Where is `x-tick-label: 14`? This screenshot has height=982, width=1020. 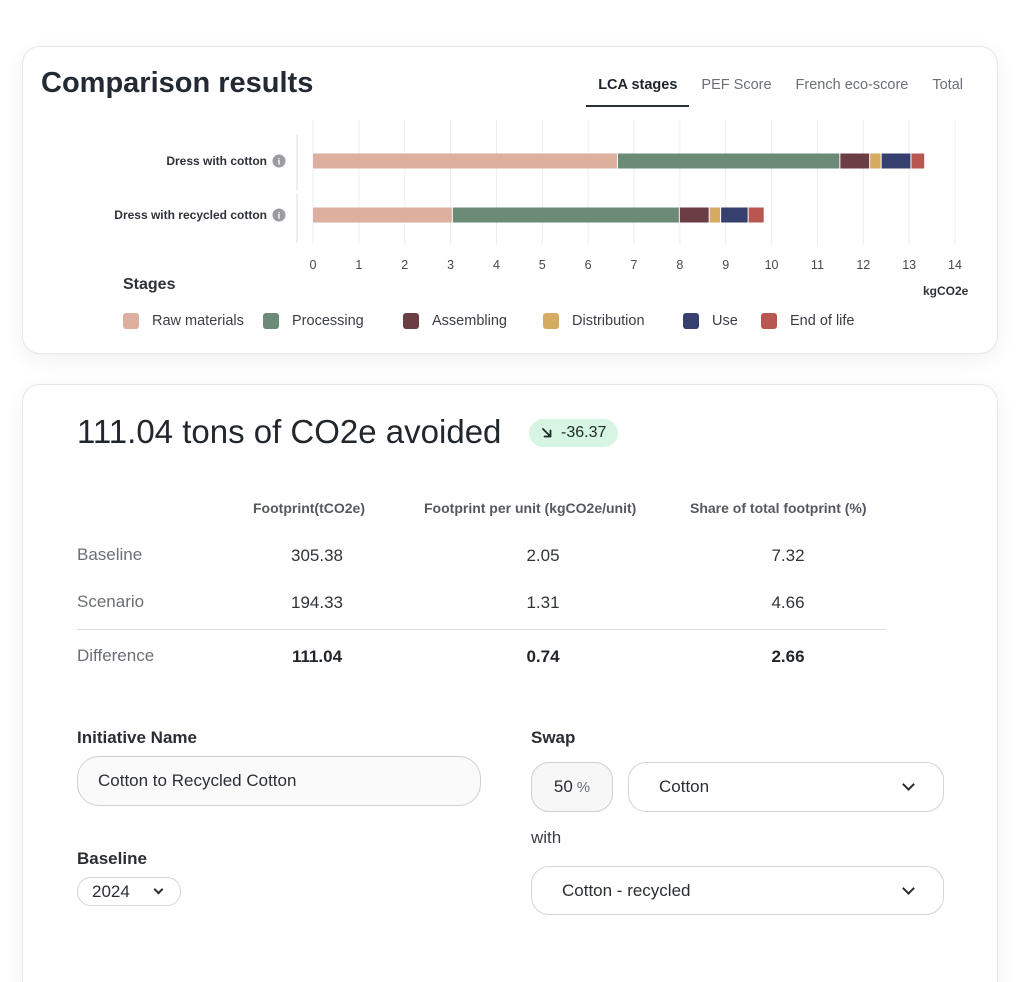
x-tick-label: 14 is located at coordinates (955, 265).